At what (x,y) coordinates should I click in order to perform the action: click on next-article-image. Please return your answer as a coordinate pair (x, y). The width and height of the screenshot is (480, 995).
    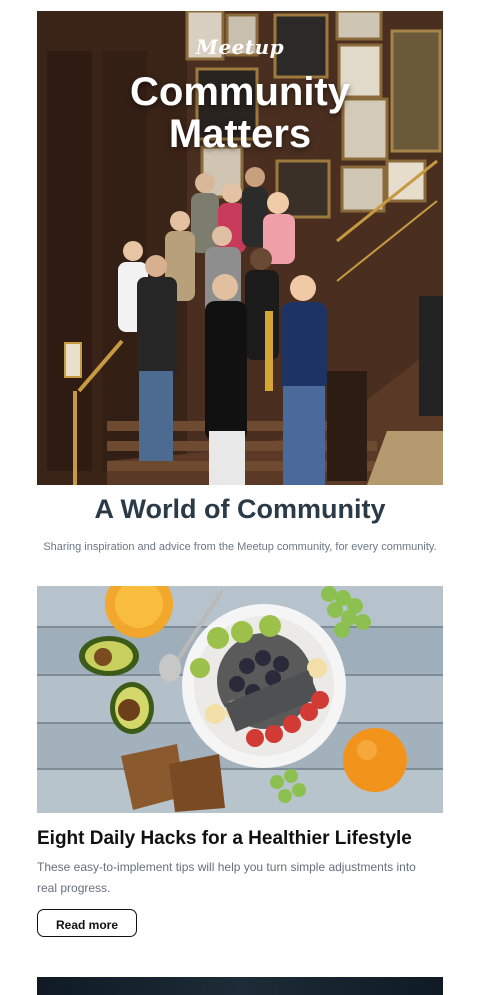
    Looking at the image, I should click on (240, 986).